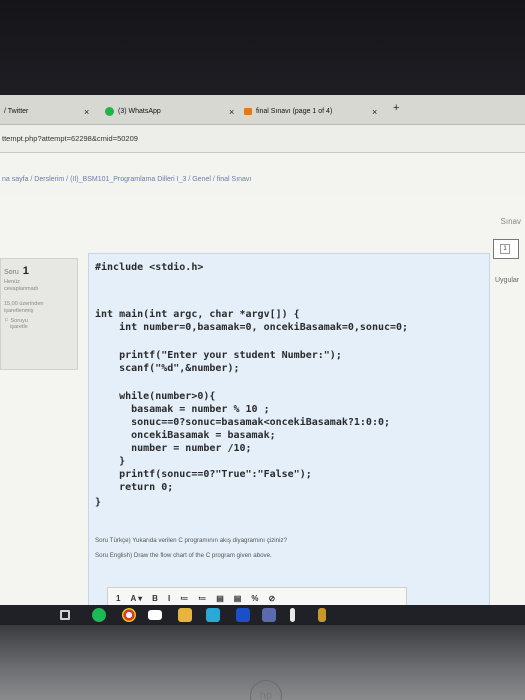 This screenshot has width=525, height=700. Describe the element at coordinates (19, 327) in the screenshot. I see `flag-label: işaretle` at that location.